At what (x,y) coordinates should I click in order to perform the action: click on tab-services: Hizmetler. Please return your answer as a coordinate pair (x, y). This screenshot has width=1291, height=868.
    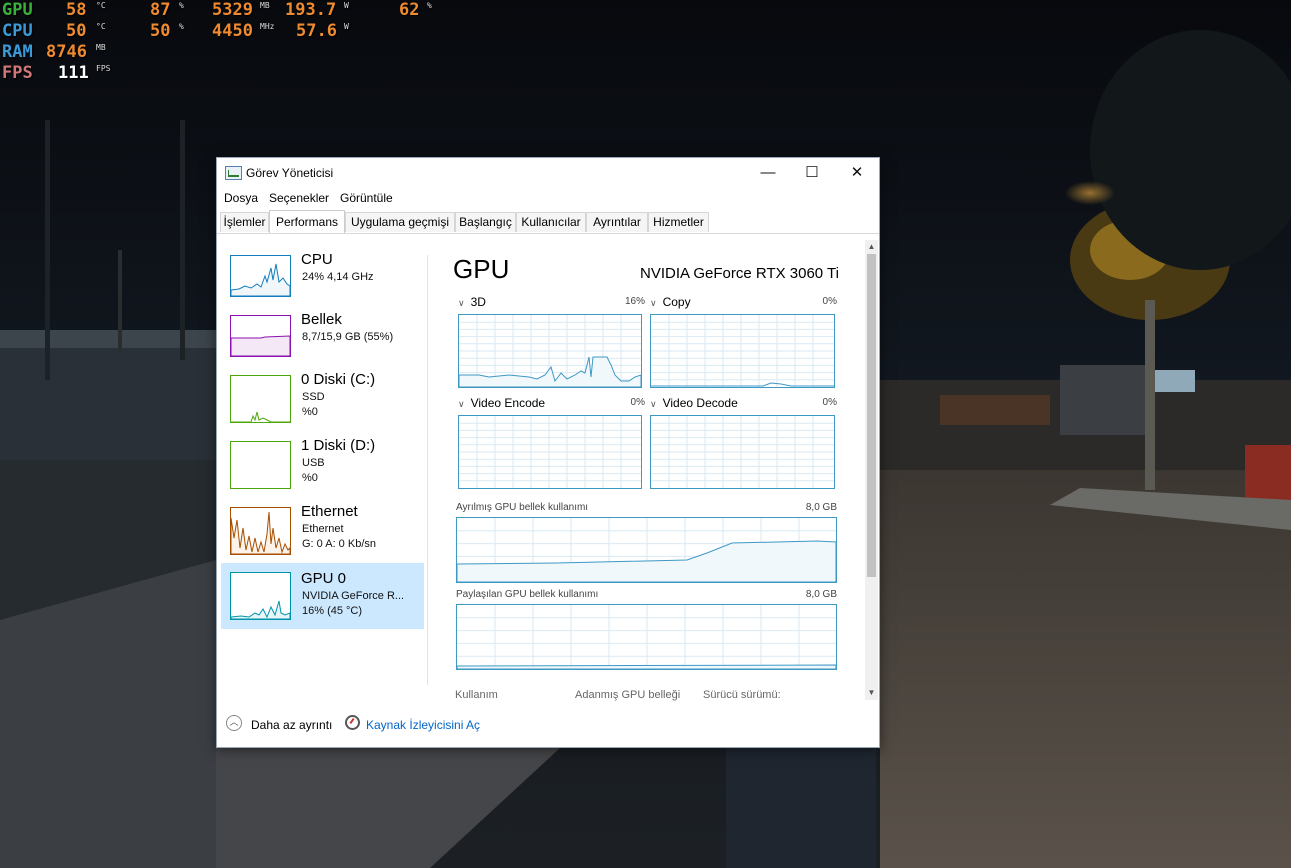
    Looking at the image, I should click on (678, 222).